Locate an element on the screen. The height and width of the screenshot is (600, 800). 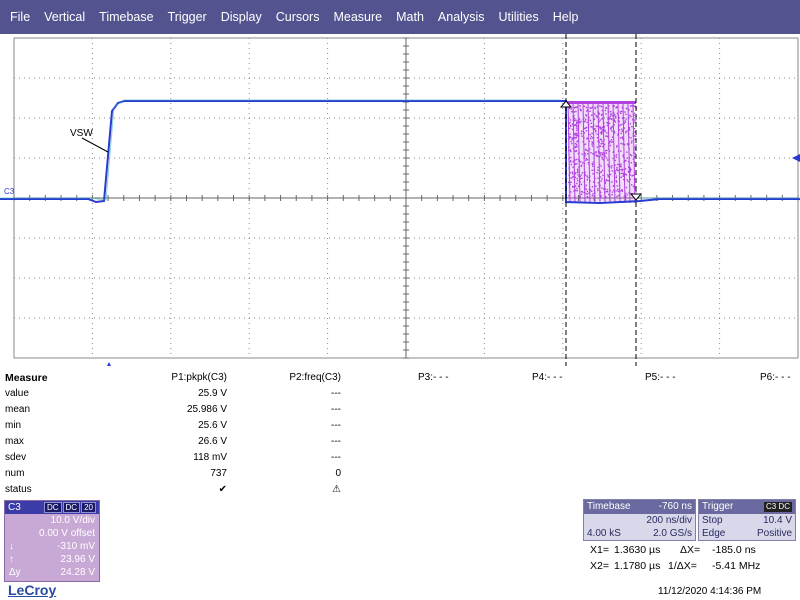
measure-p2-value: ⚠ is located at coordinates (336, 489).